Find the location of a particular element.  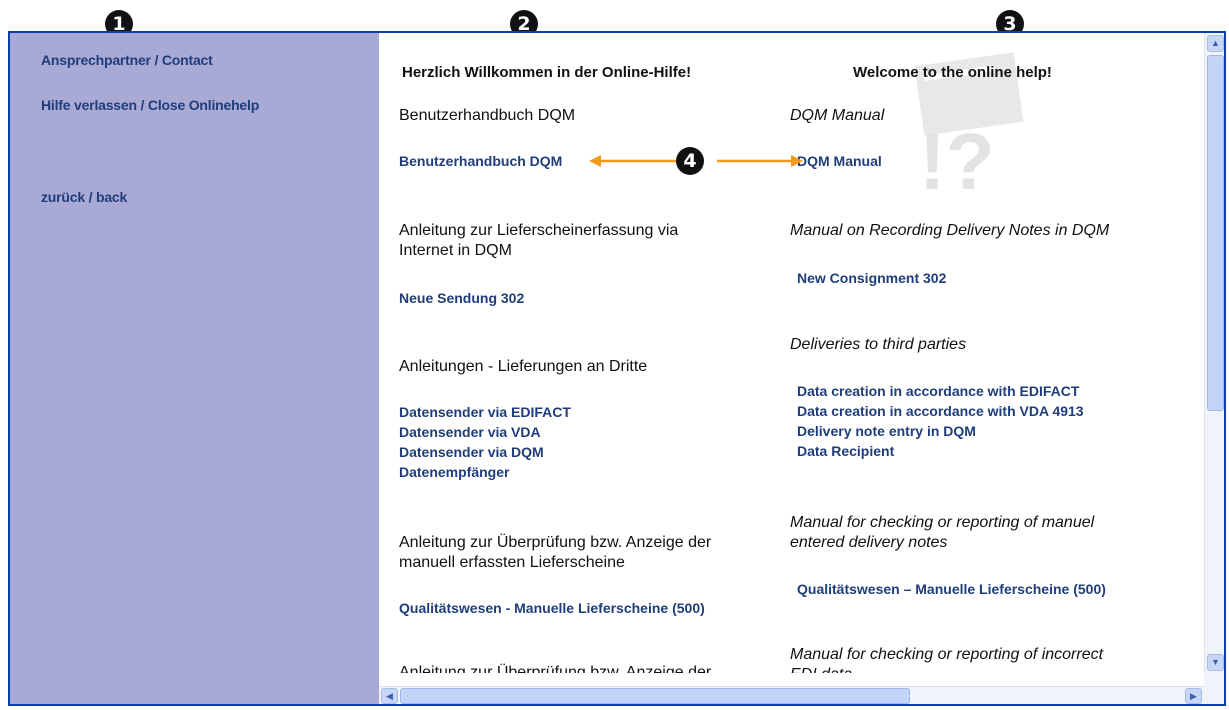

horizontal-scrollbar: ◀ ▶ is located at coordinates (791, 695).